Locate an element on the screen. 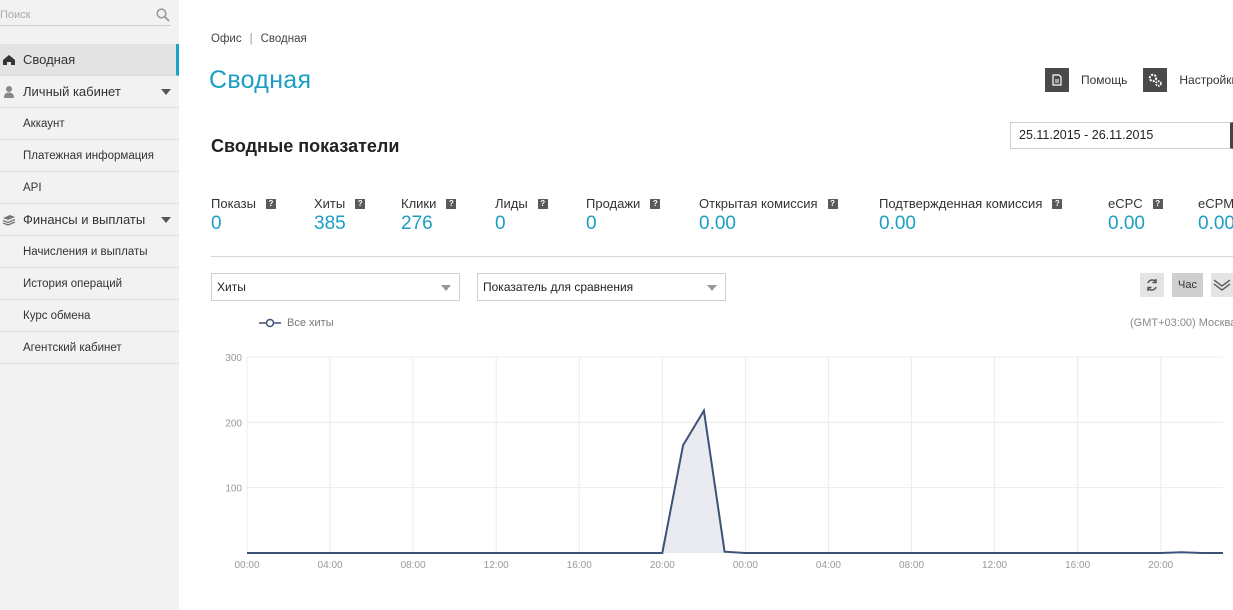  x-tick-label: 16:00 is located at coordinates (1077, 565).